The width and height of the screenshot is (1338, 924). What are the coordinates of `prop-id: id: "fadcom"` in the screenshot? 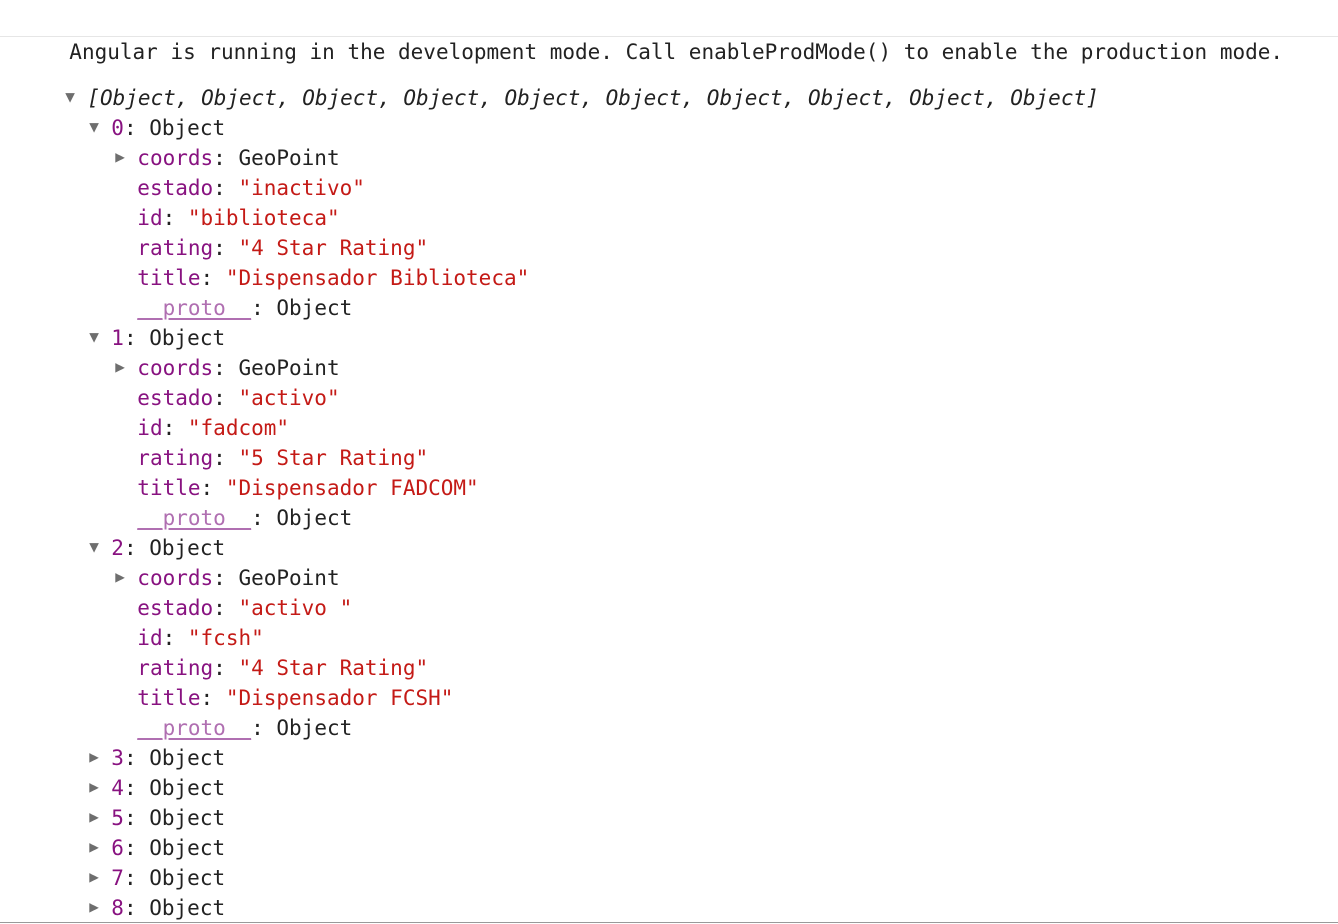 It's located at (213, 428).